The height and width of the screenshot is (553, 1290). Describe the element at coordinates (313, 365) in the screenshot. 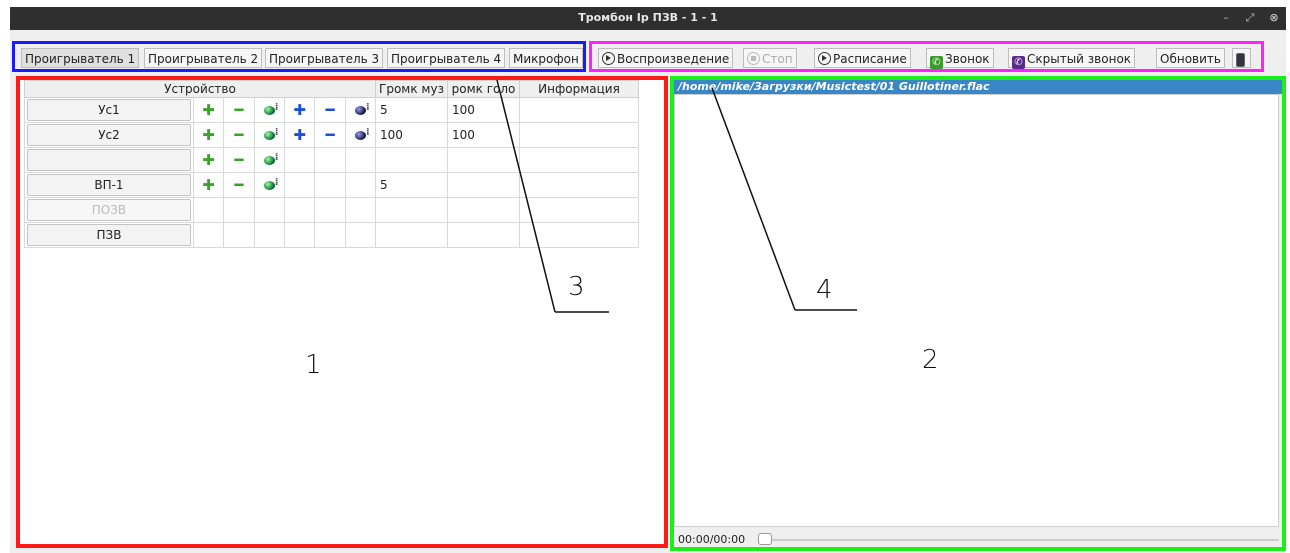

I see `annotation-label-1: 1` at that location.